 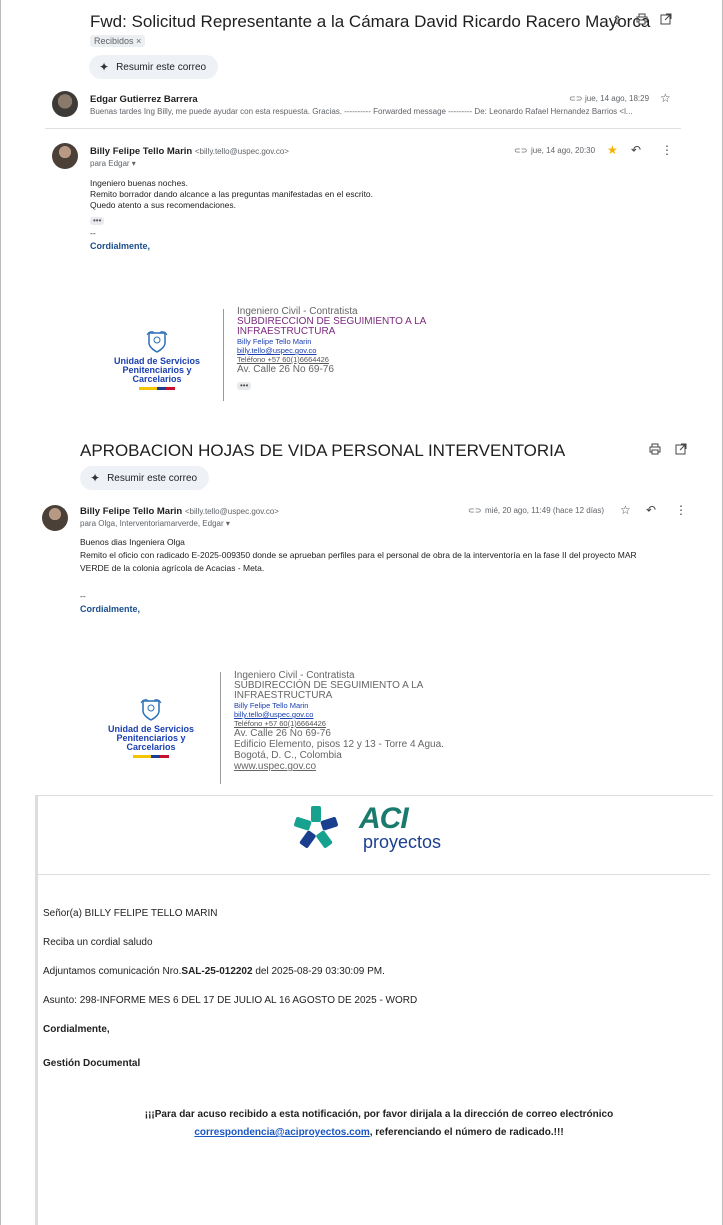 I want to click on aci-asterisk-icon, so click(x=316, y=827).